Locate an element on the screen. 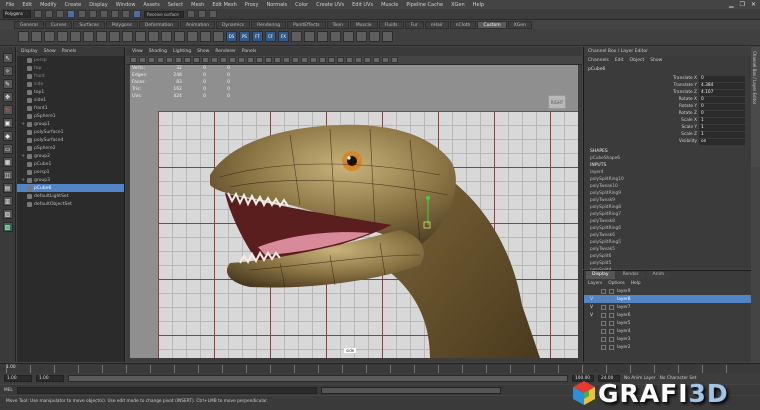 The height and width of the screenshot is (410, 760). move-tool-icon: ✥ is located at coordinates (7, 97).